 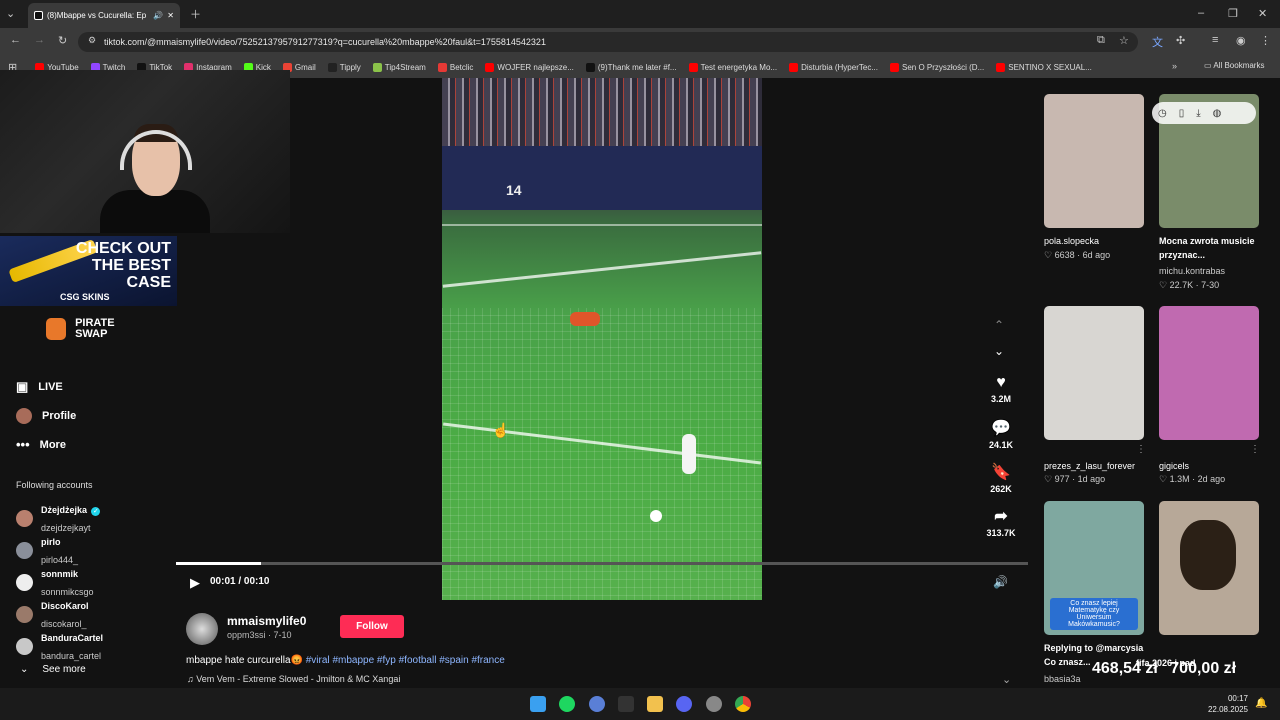 What do you see at coordinates (51, 542) in the screenshot?
I see `account-name: pirlo` at bounding box center [51, 542].